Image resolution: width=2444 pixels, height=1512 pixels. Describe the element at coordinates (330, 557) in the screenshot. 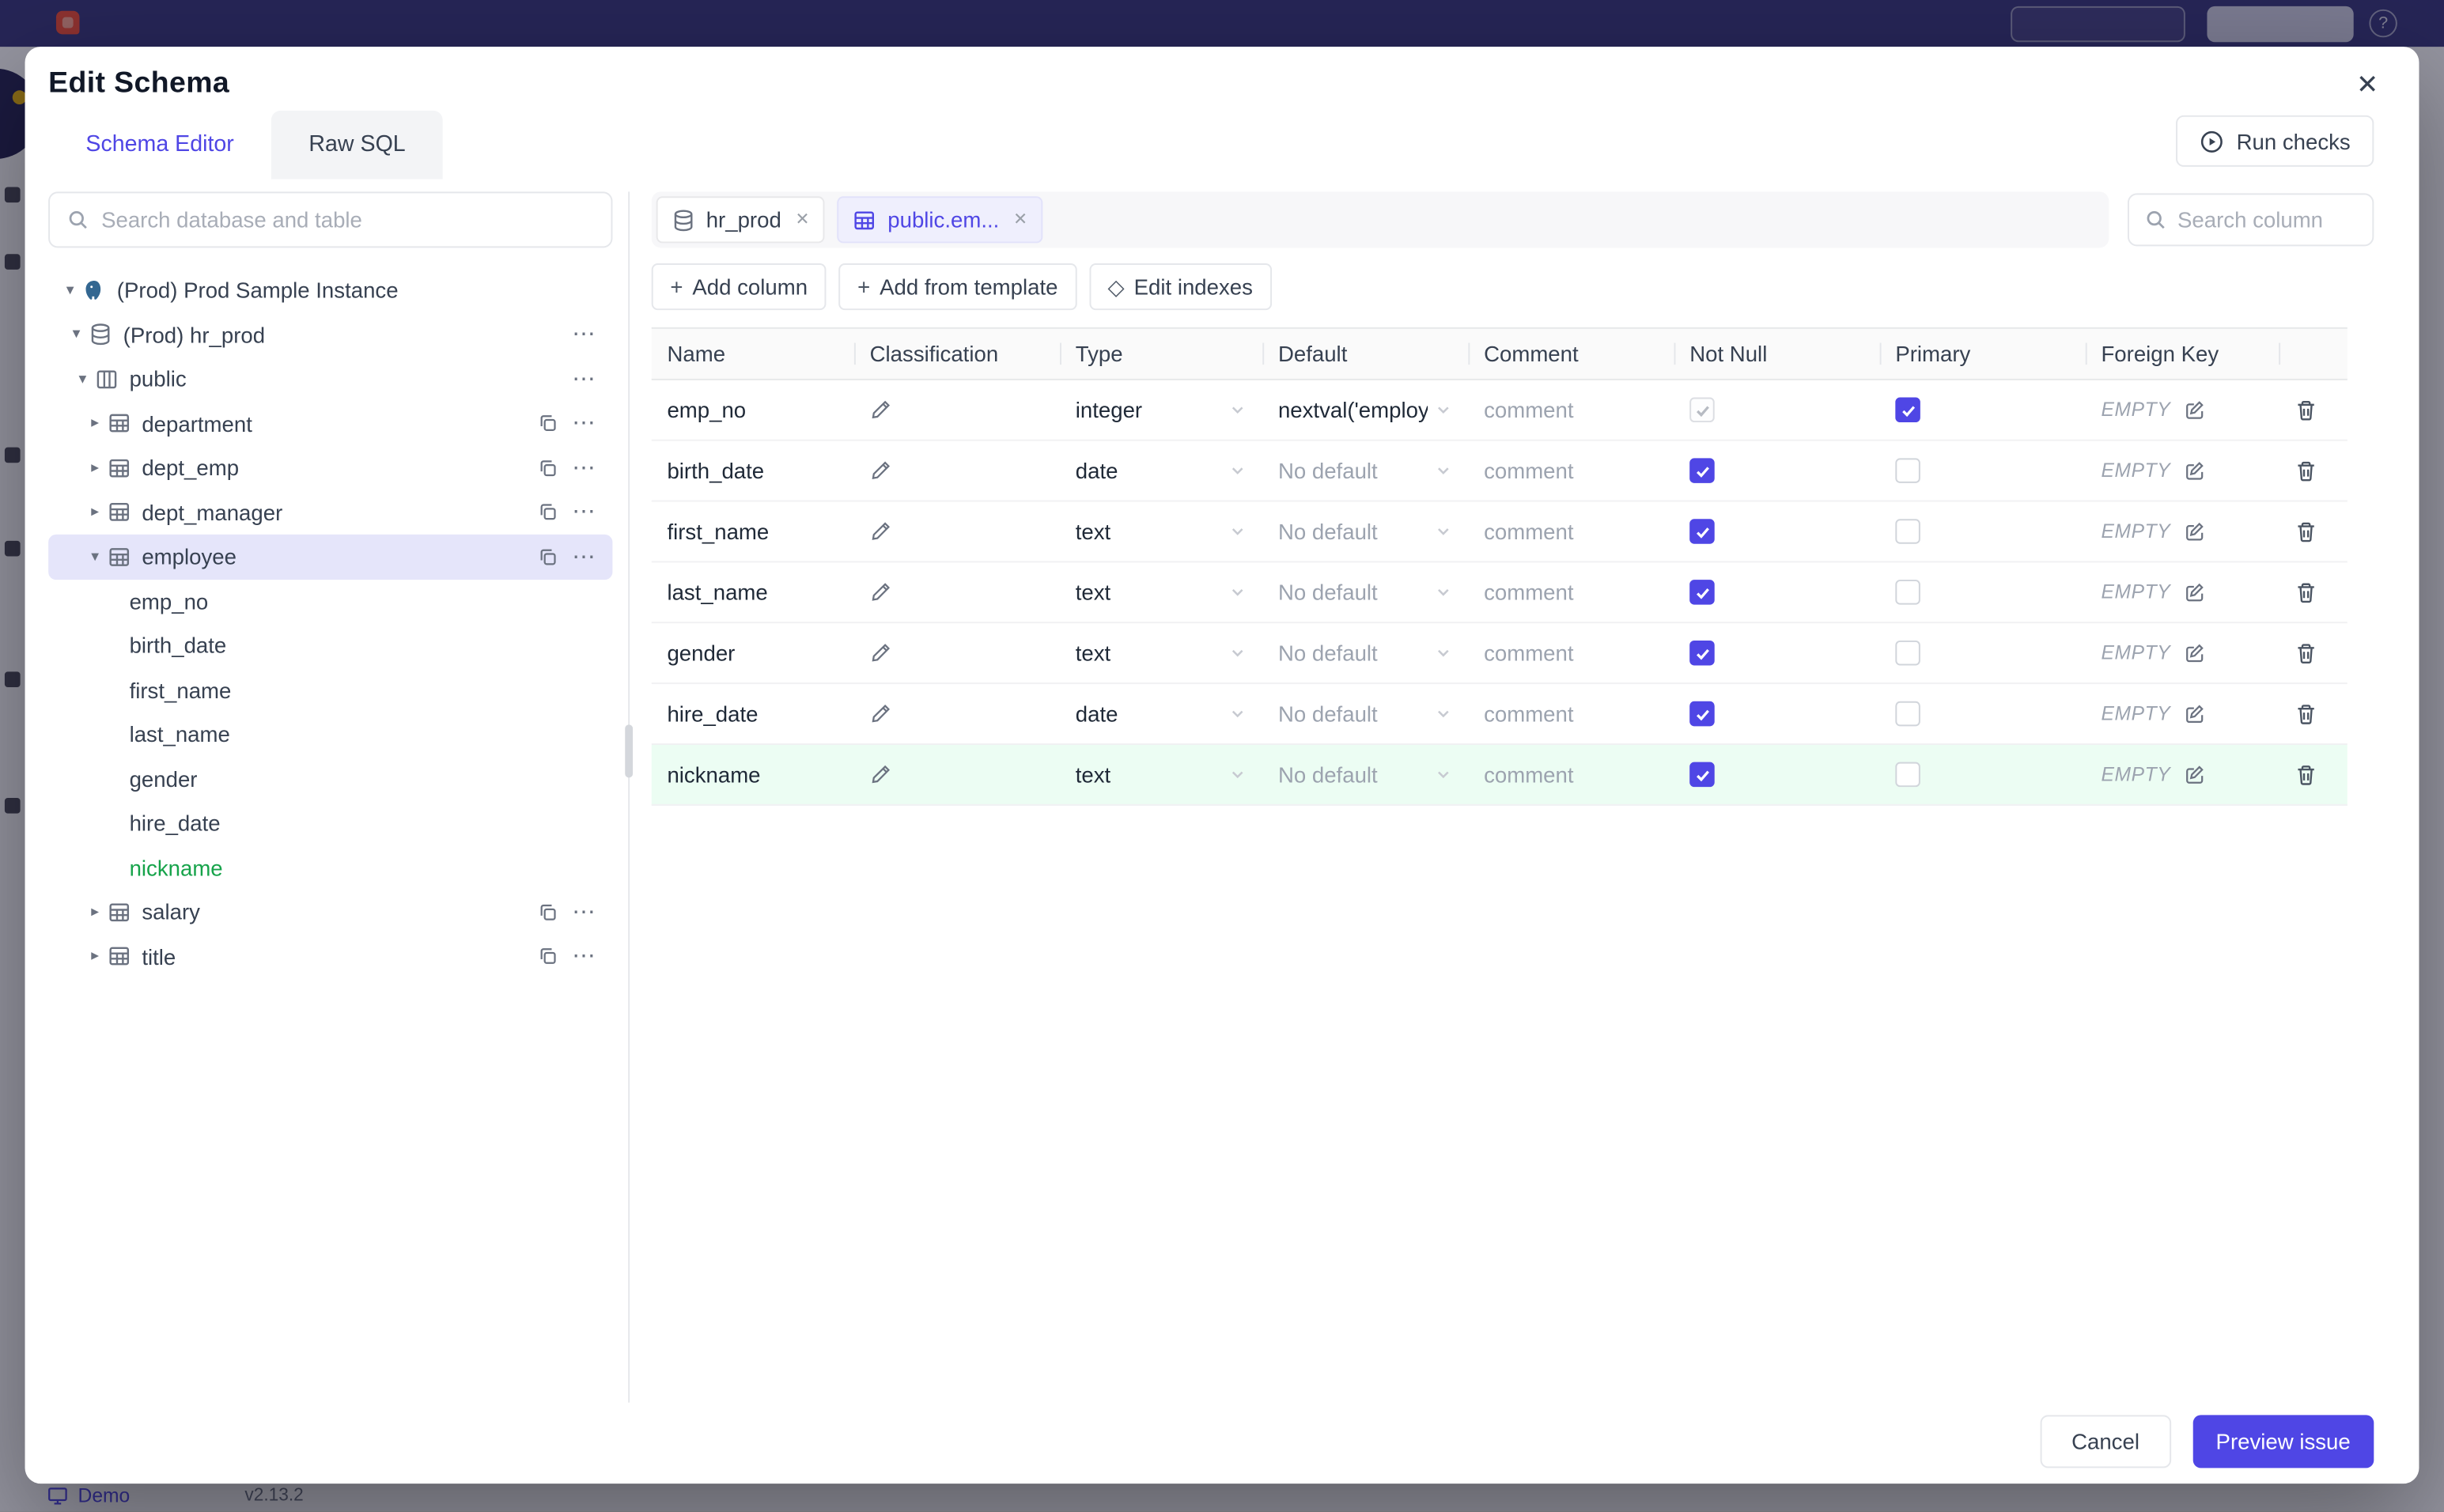

I see `tree-item-employee: ▾ employee ⋯` at that location.